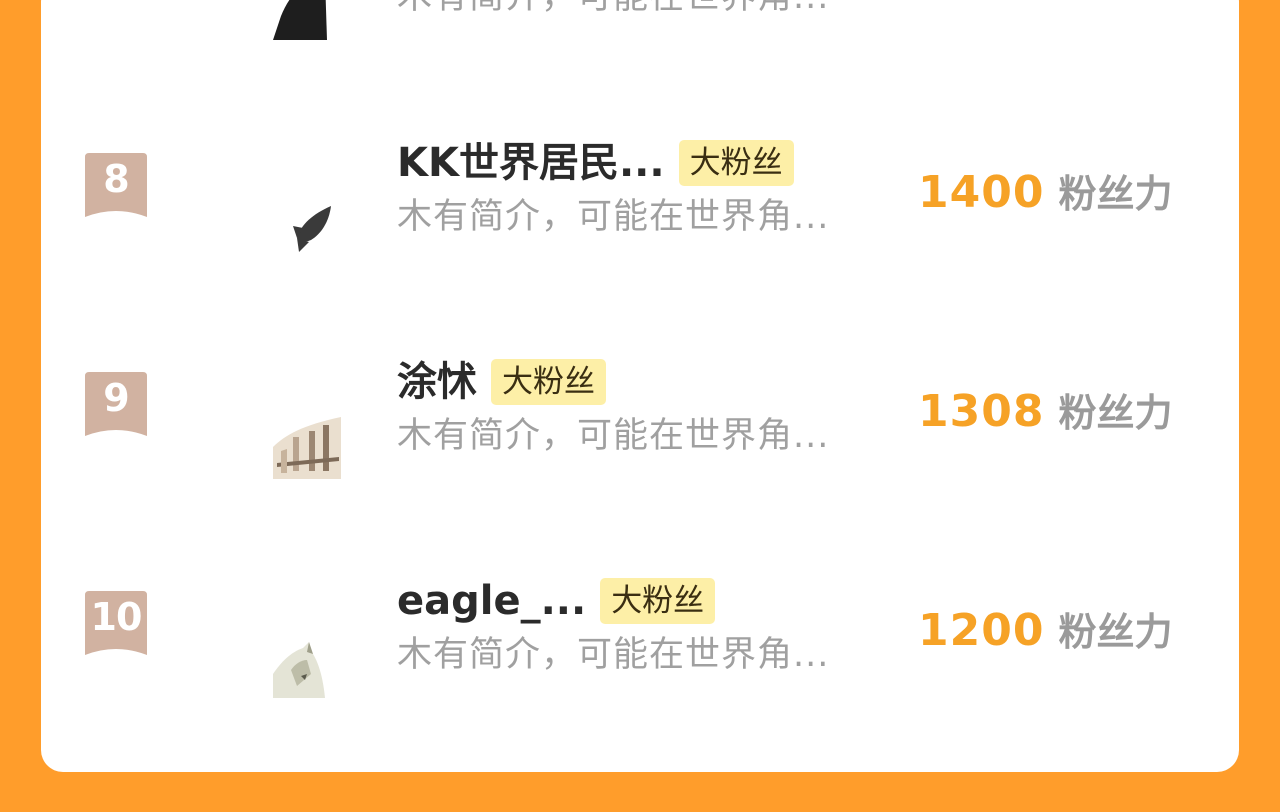 The height and width of the screenshot is (812, 1280). What do you see at coordinates (116, 179) in the screenshot?
I see `rank-number: 8` at bounding box center [116, 179].